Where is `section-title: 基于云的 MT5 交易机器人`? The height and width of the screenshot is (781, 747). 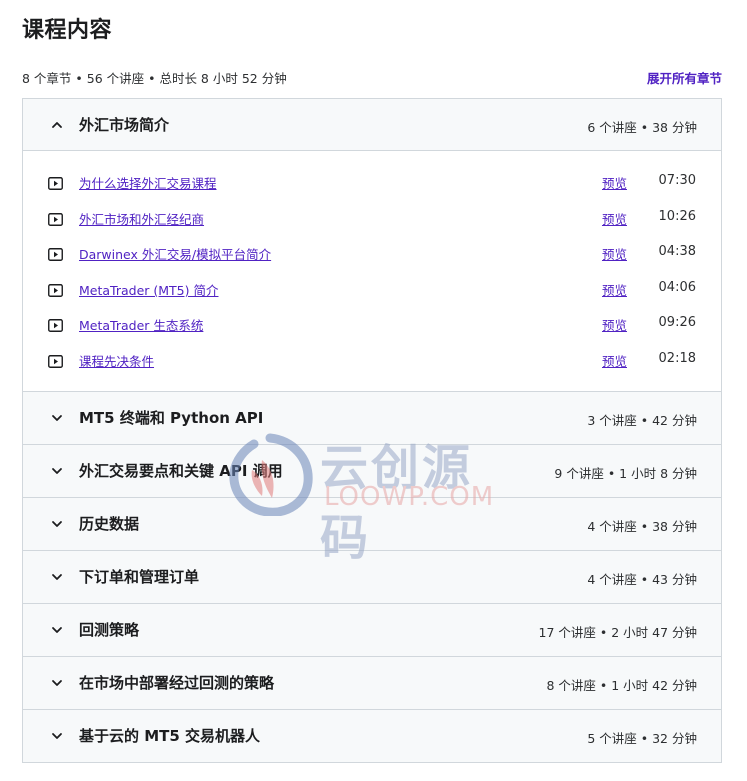 section-title: 基于云的 MT5 交易机器人 is located at coordinates (170, 735).